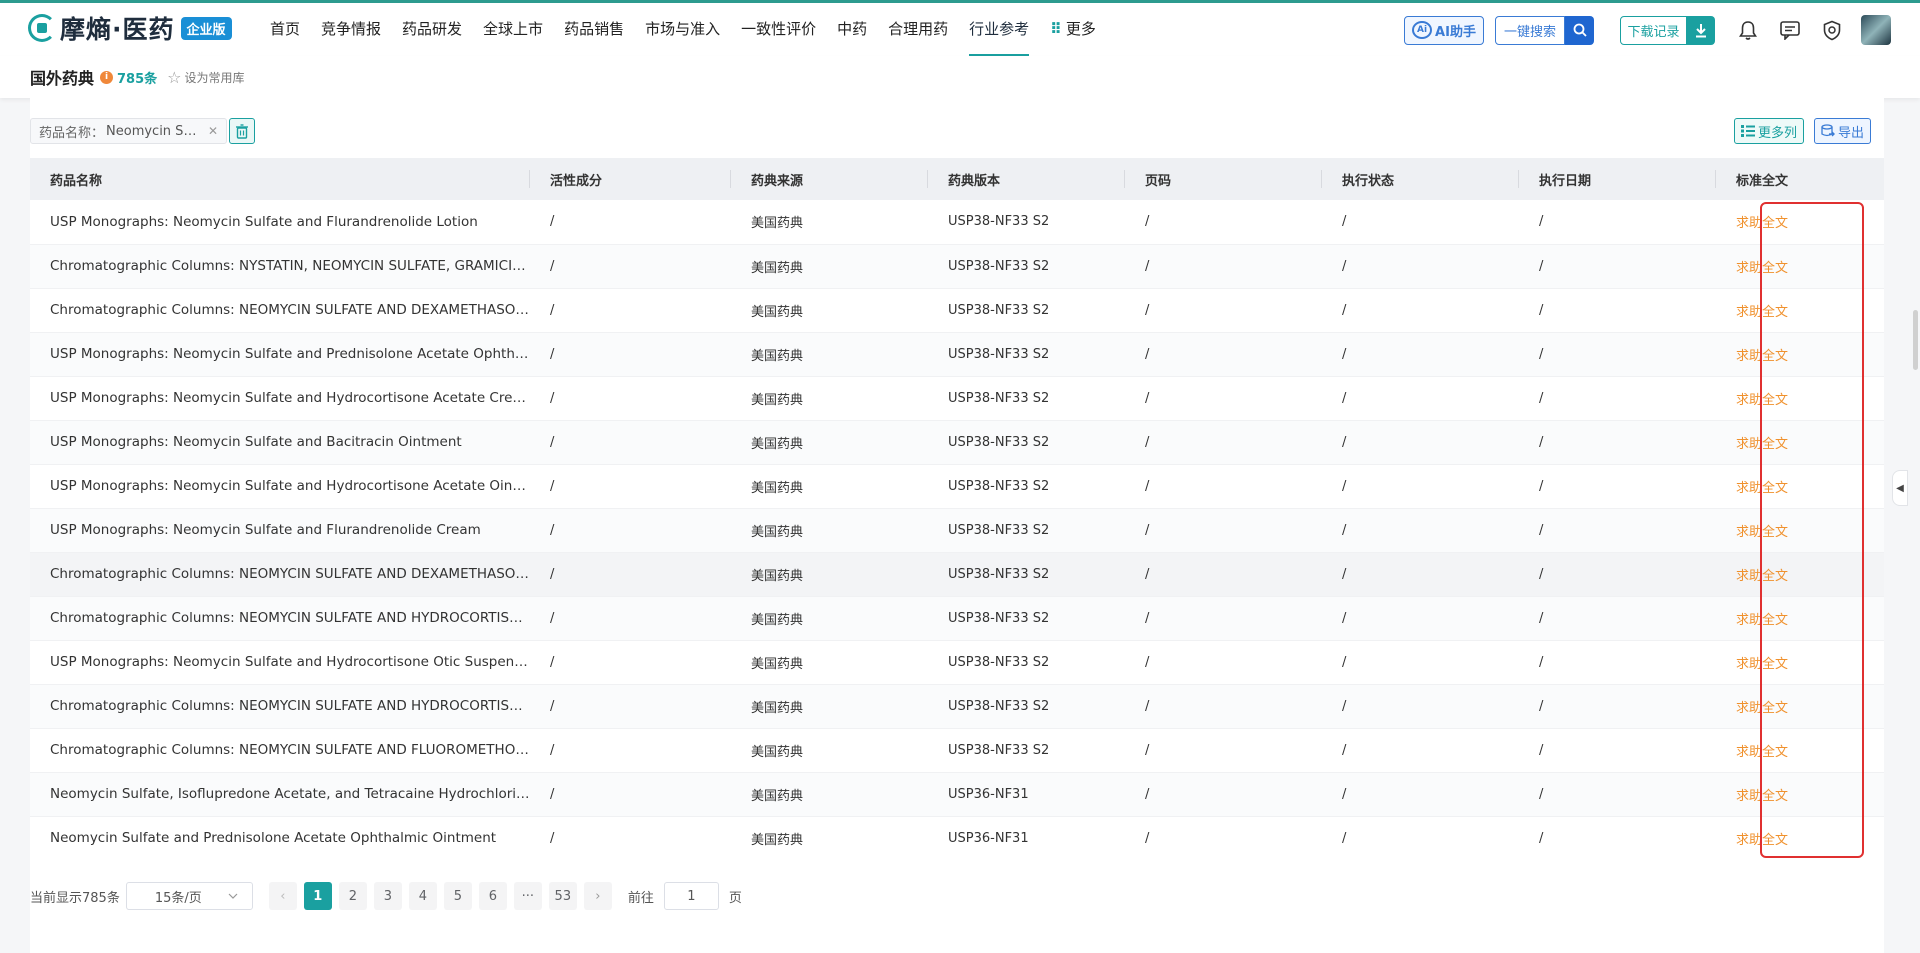 The width and height of the screenshot is (1920, 953). Describe the element at coordinates (691, 896) in the screenshot. I see `goto-page-input: 1` at that location.